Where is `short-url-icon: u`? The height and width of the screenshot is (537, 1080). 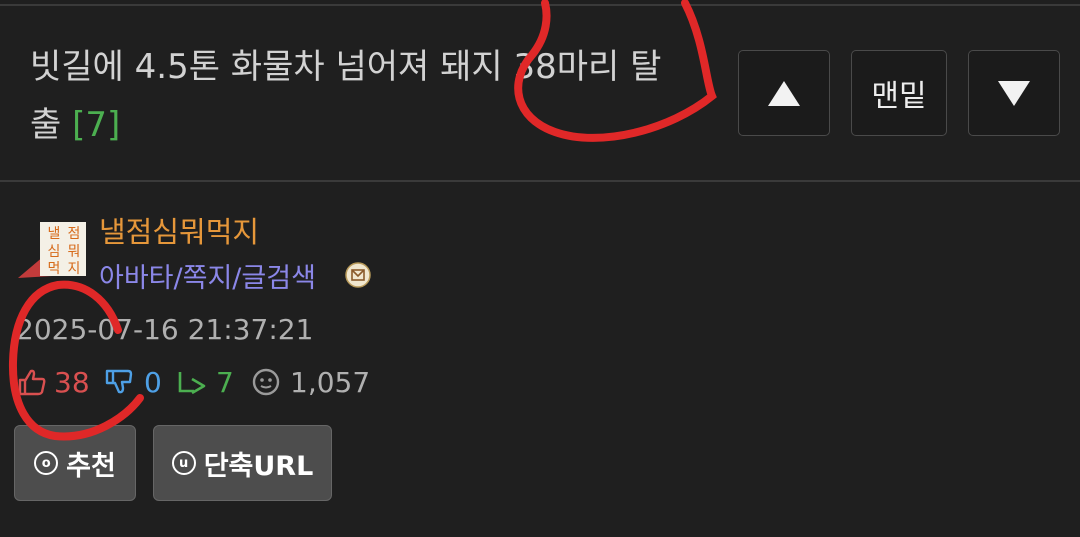 short-url-icon: u is located at coordinates (183, 463).